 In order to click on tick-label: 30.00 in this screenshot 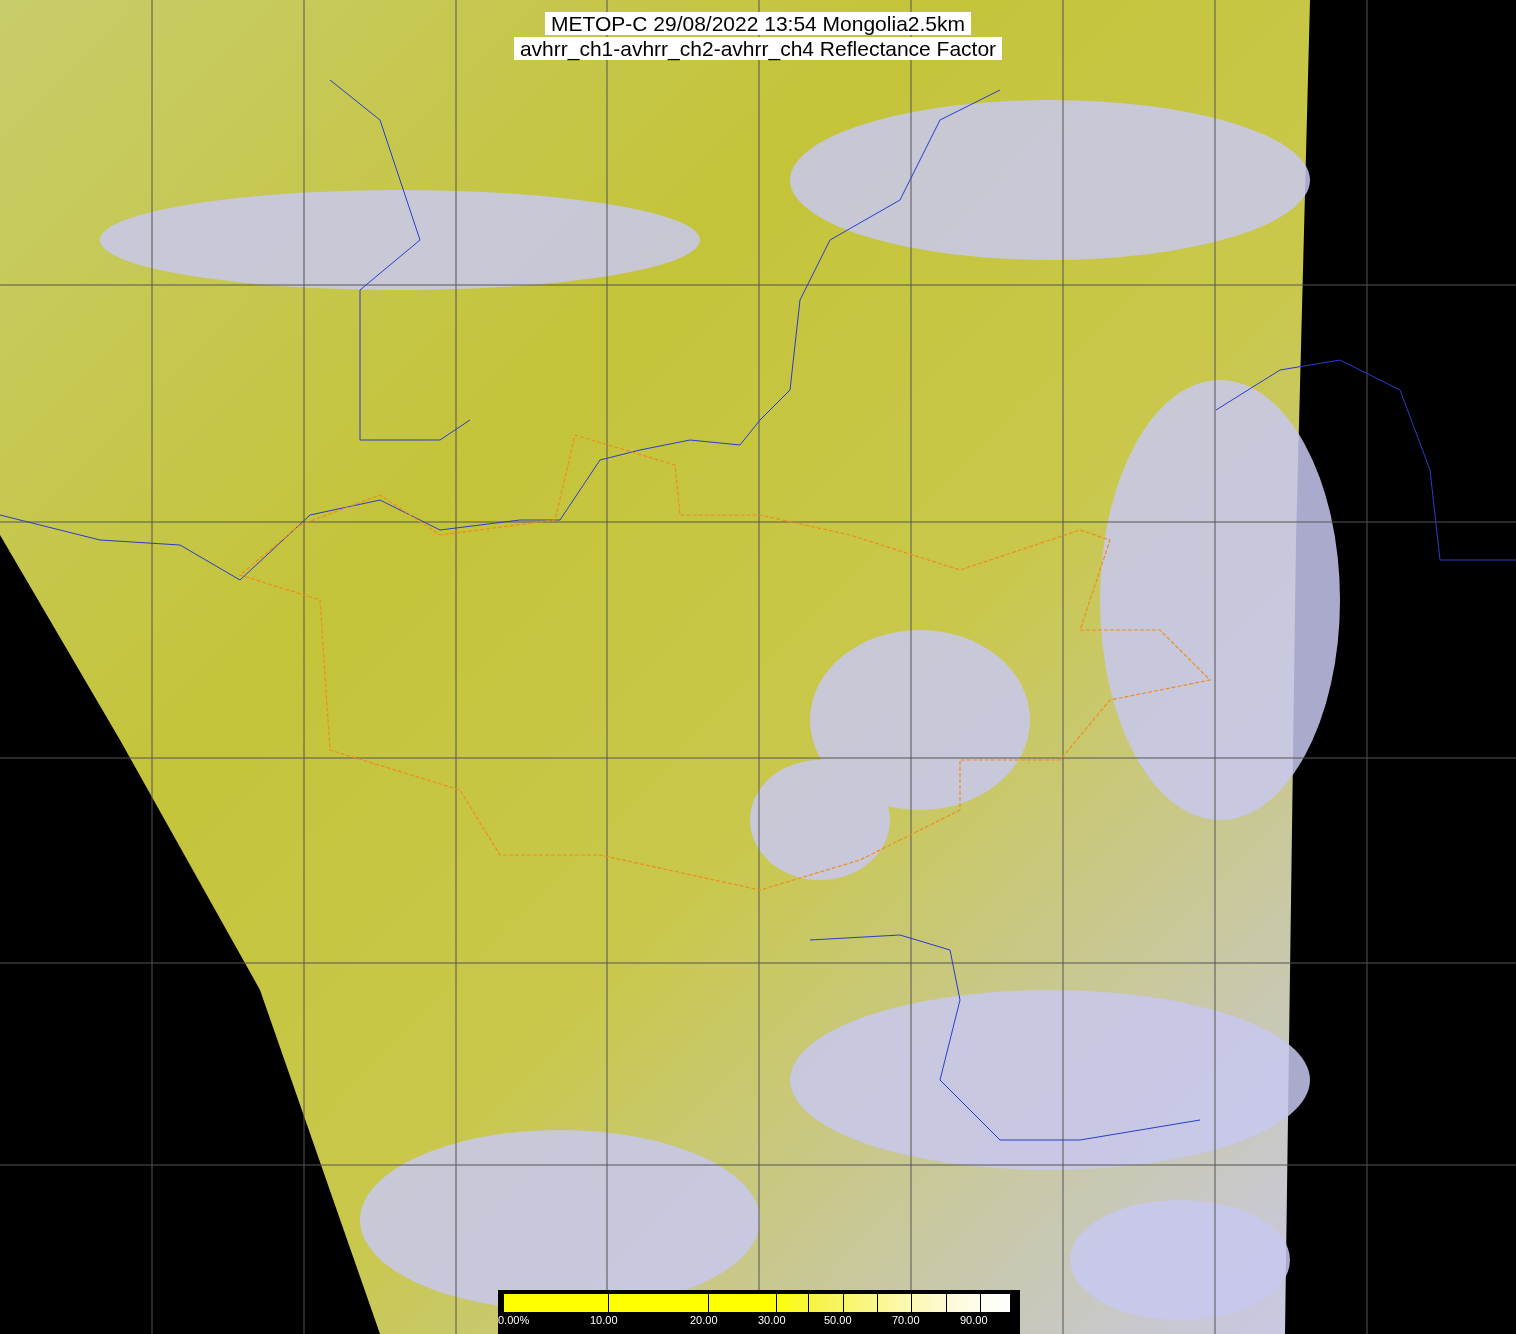, I will do `click(772, 1320)`.